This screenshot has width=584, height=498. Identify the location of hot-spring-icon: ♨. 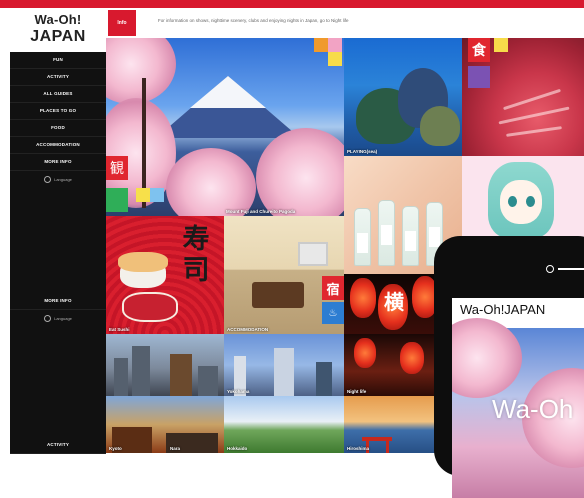
(333, 313).